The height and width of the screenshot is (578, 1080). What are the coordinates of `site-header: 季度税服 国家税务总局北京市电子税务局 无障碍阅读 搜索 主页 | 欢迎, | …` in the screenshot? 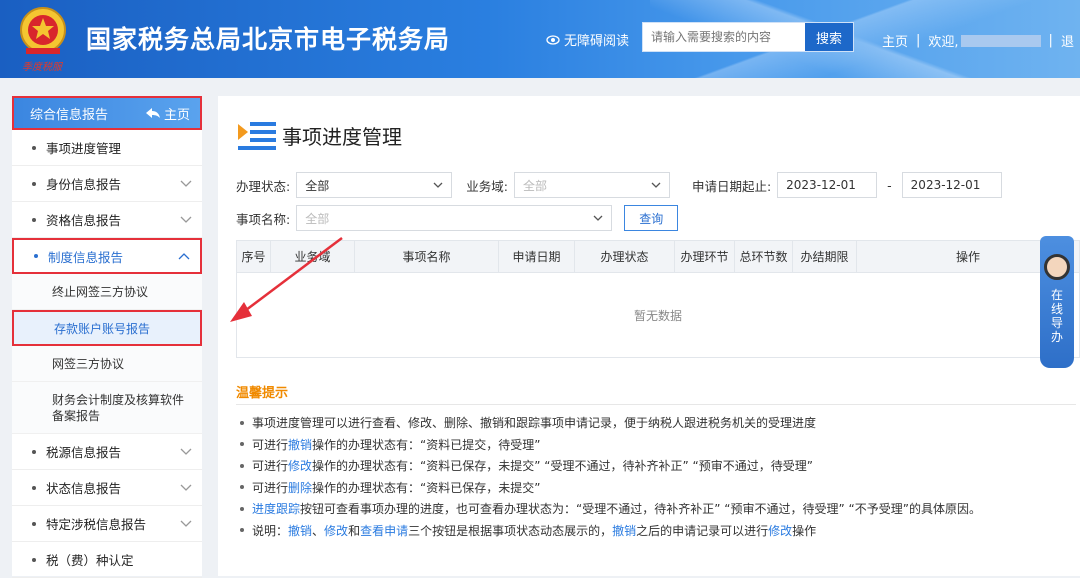 It's located at (540, 39).